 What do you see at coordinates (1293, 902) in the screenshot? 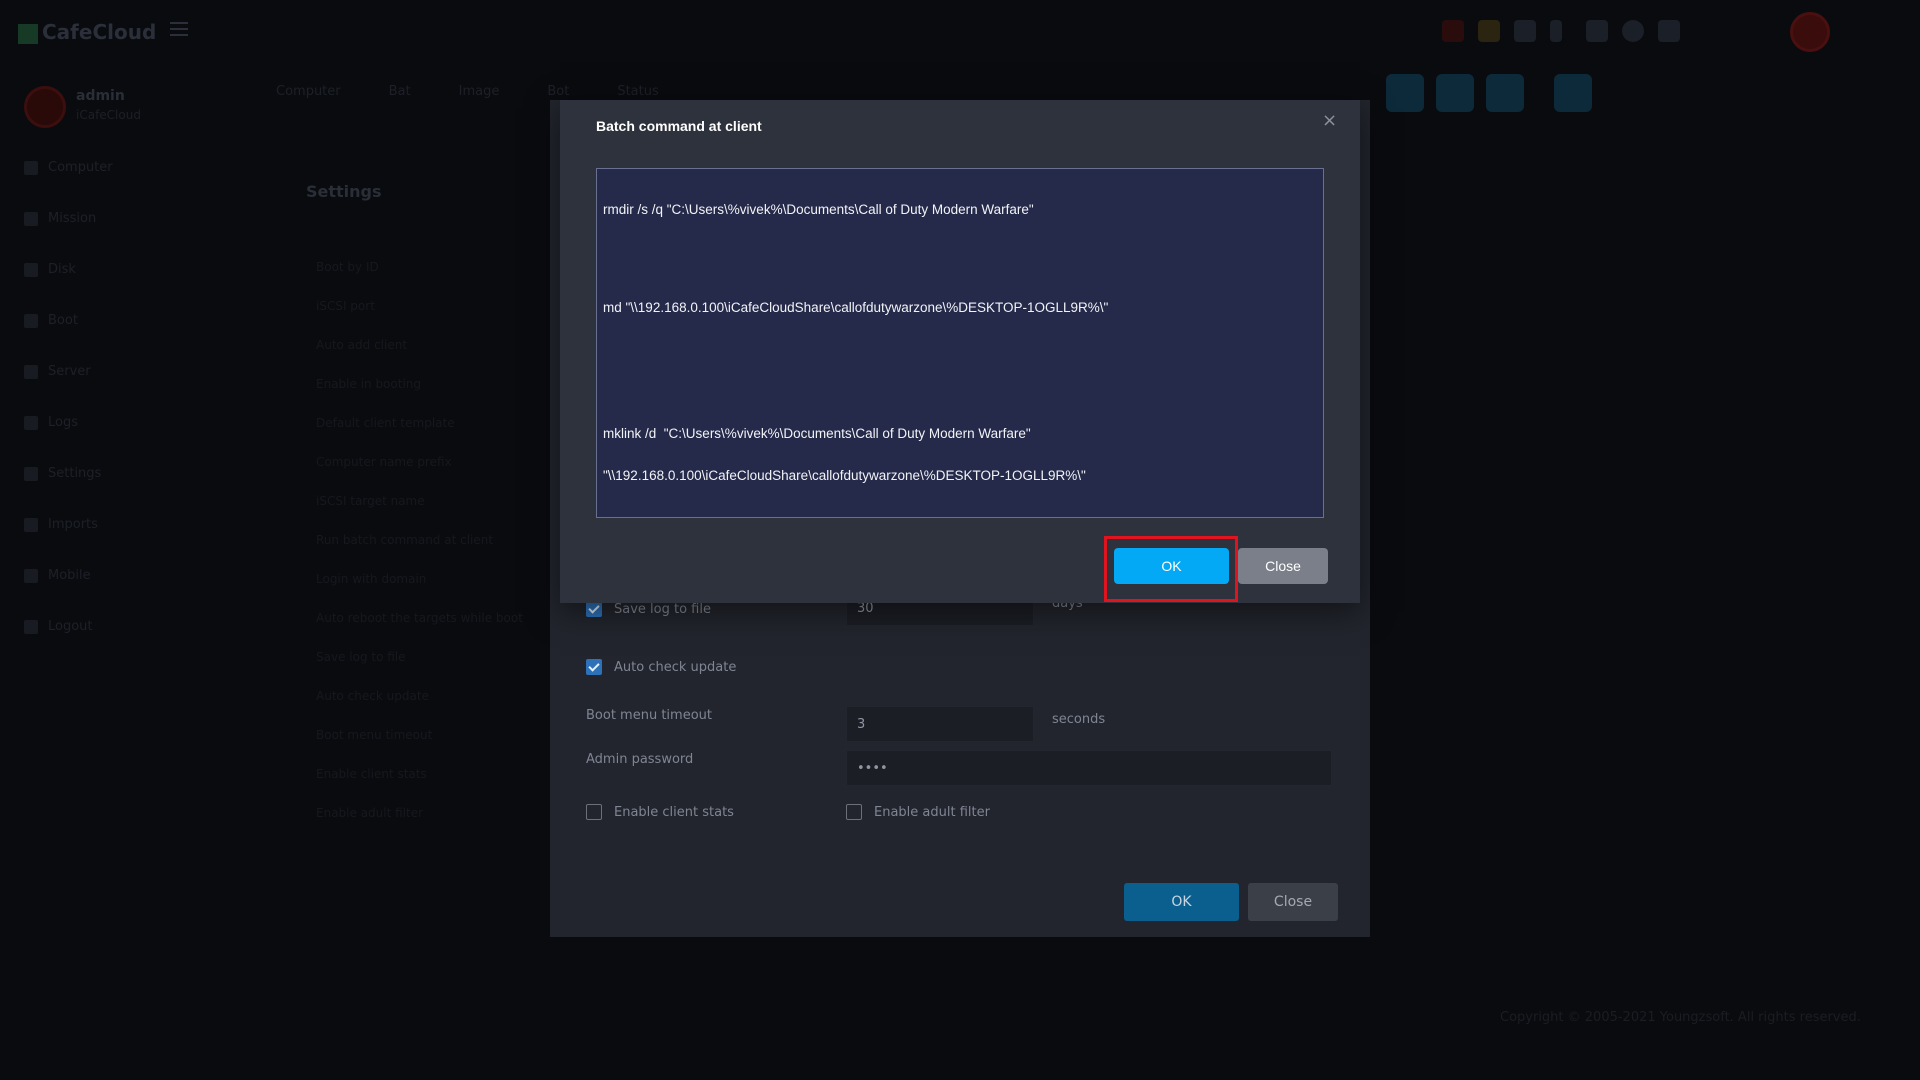
I see `settings-close-button: Close` at bounding box center [1293, 902].